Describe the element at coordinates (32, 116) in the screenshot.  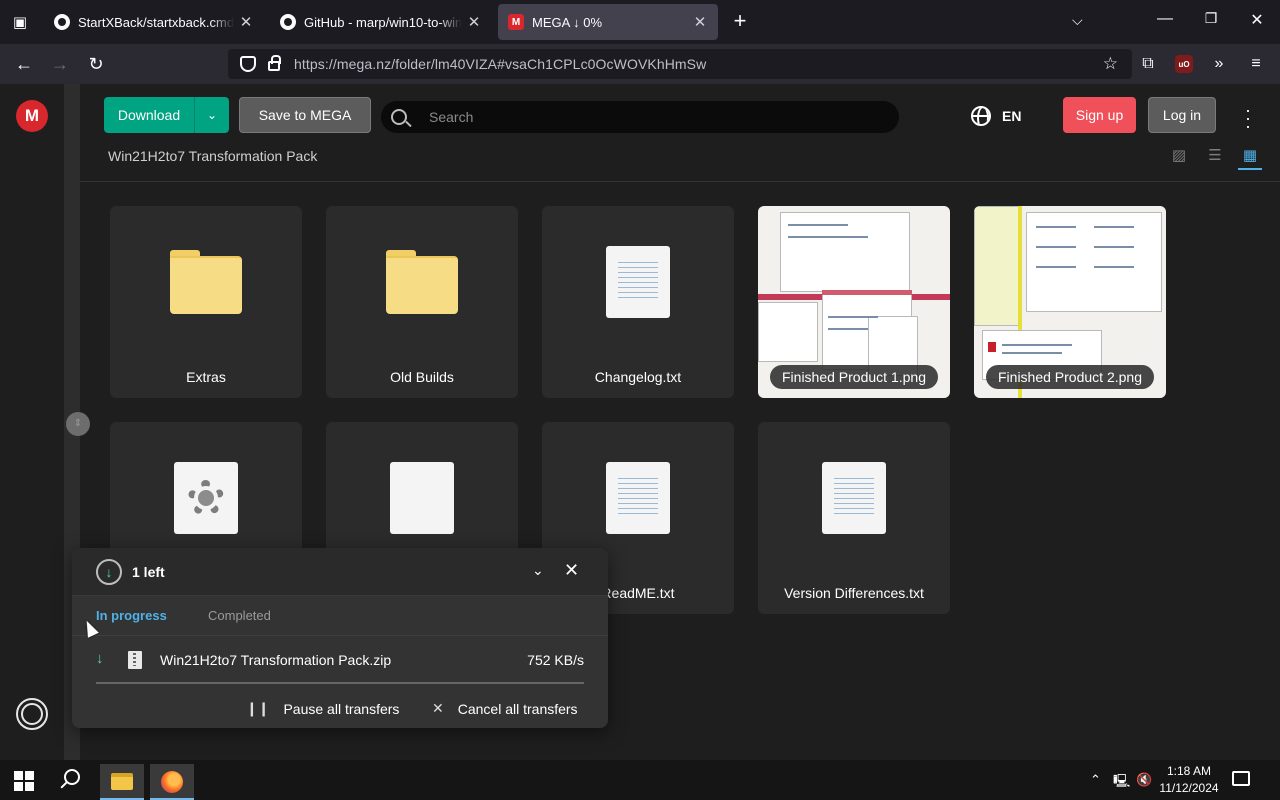
I see `mega-logo: M` at that location.